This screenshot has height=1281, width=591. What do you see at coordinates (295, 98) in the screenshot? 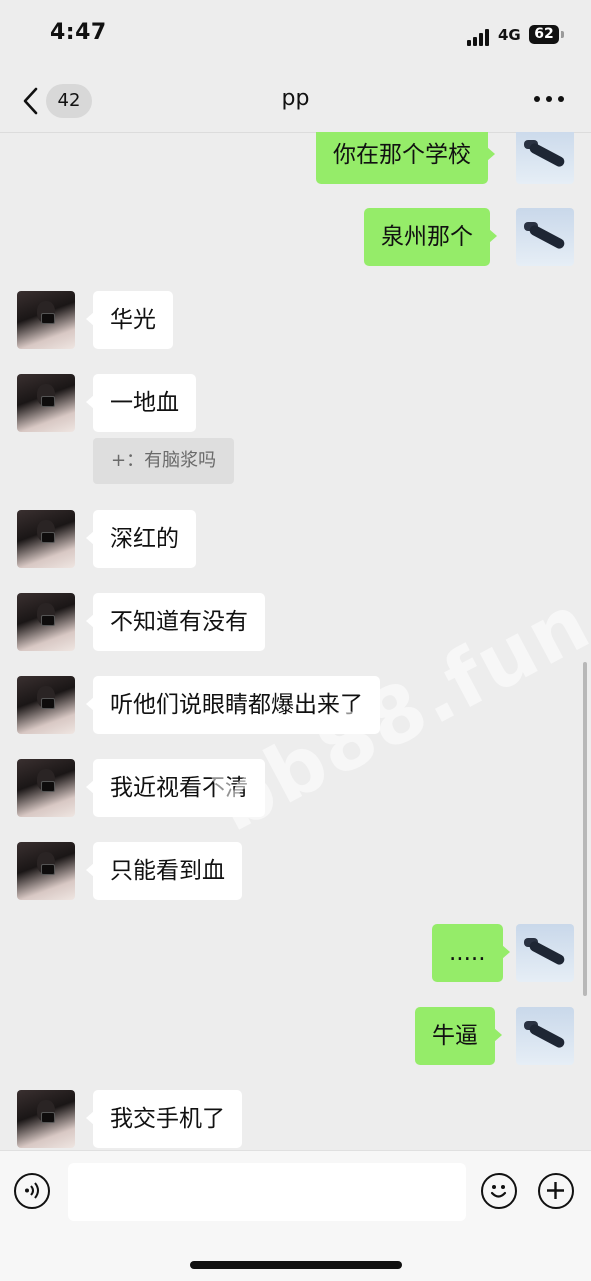
I see `chat-title: pp` at bounding box center [295, 98].